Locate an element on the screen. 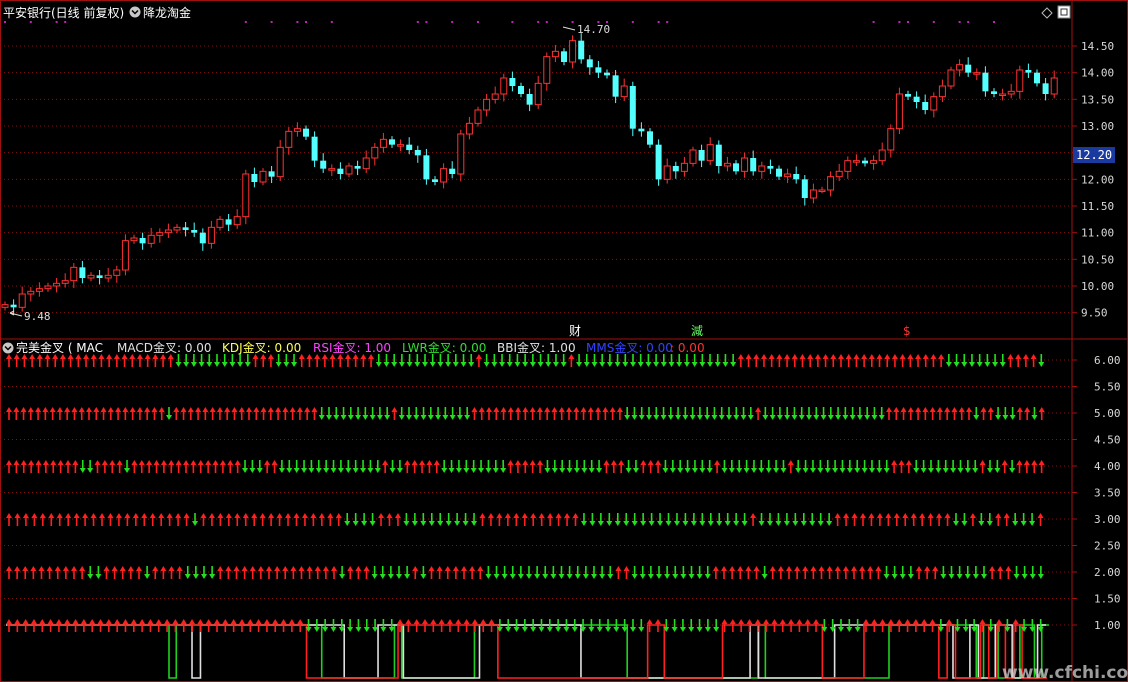 The image size is (1128, 682). indicator-name: 降龙淘金 is located at coordinates (167, 12).